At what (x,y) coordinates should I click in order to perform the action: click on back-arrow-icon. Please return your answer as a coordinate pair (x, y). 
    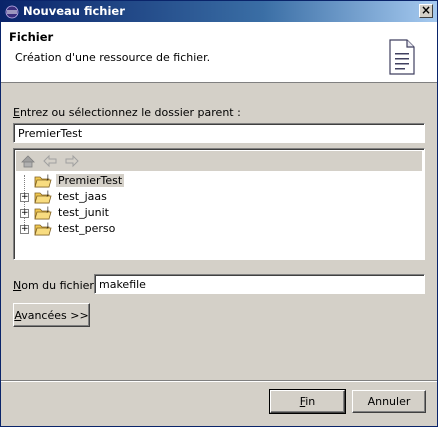
    Looking at the image, I should click on (50, 161).